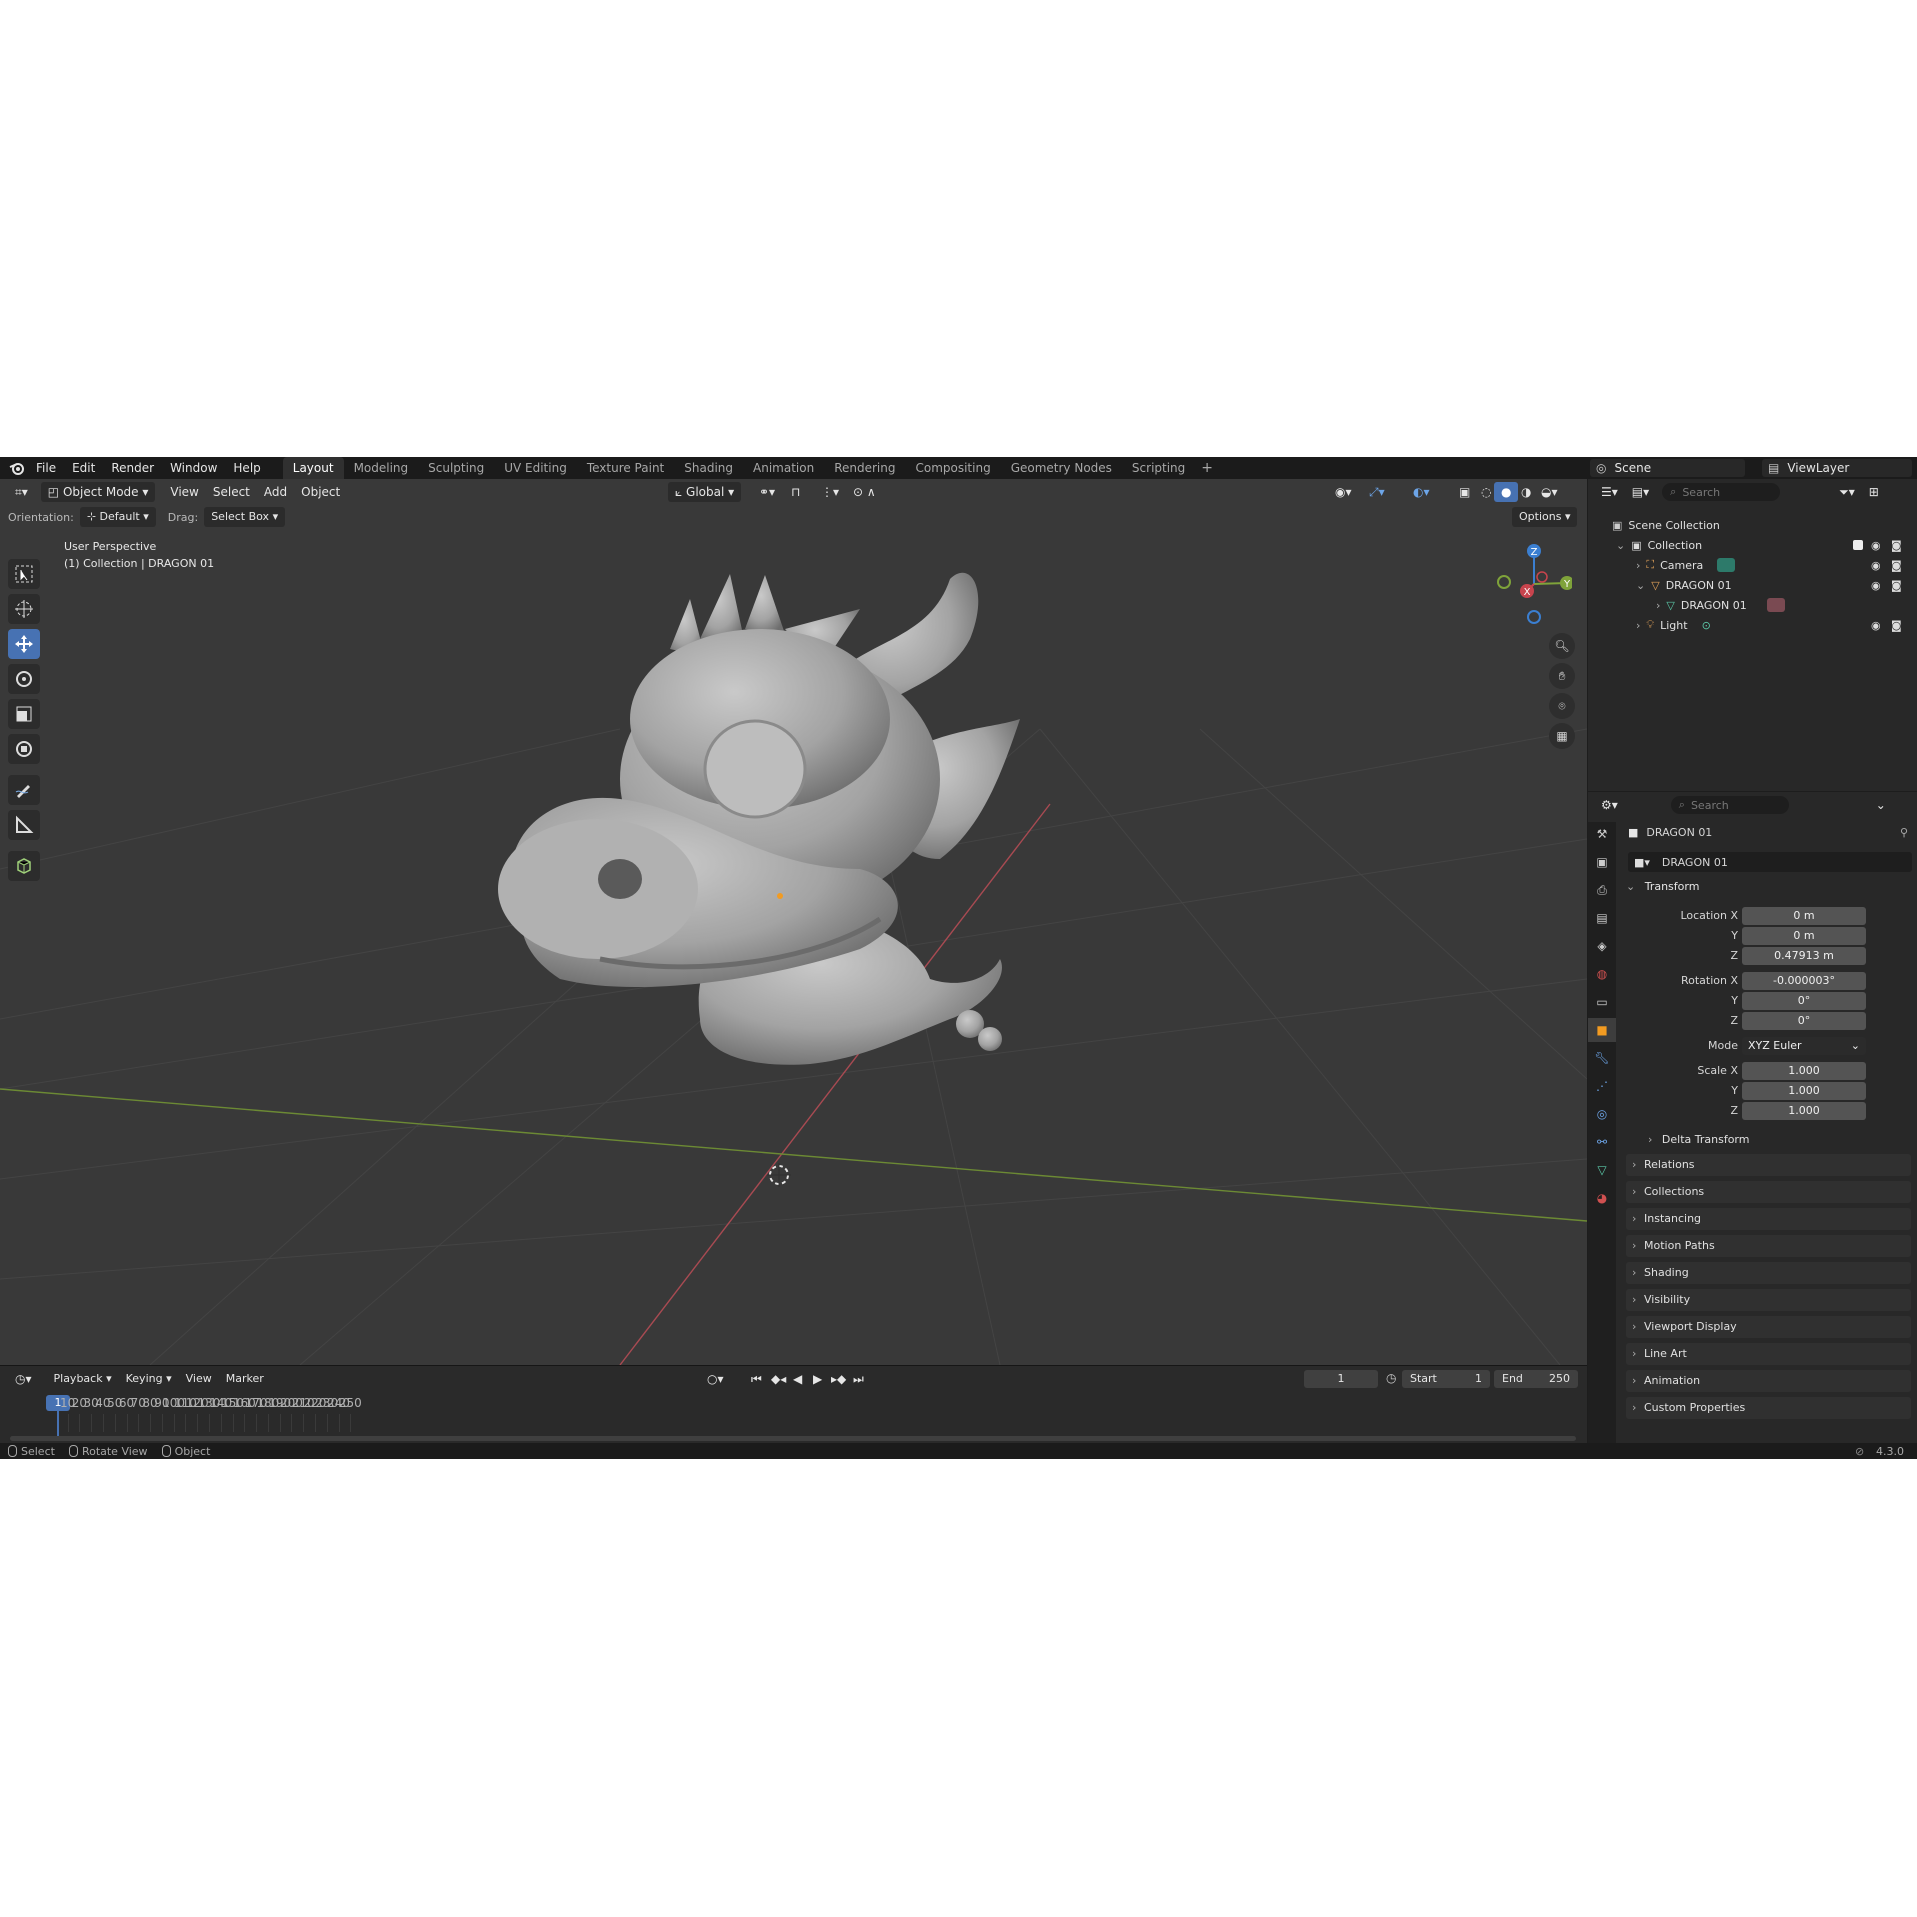 The width and height of the screenshot is (1917, 1917). What do you see at coordinates (23, 1379) in the screenshot?
I see `timeline-editor-type-icon: ◷▾` at bounding box center [23, 1379].